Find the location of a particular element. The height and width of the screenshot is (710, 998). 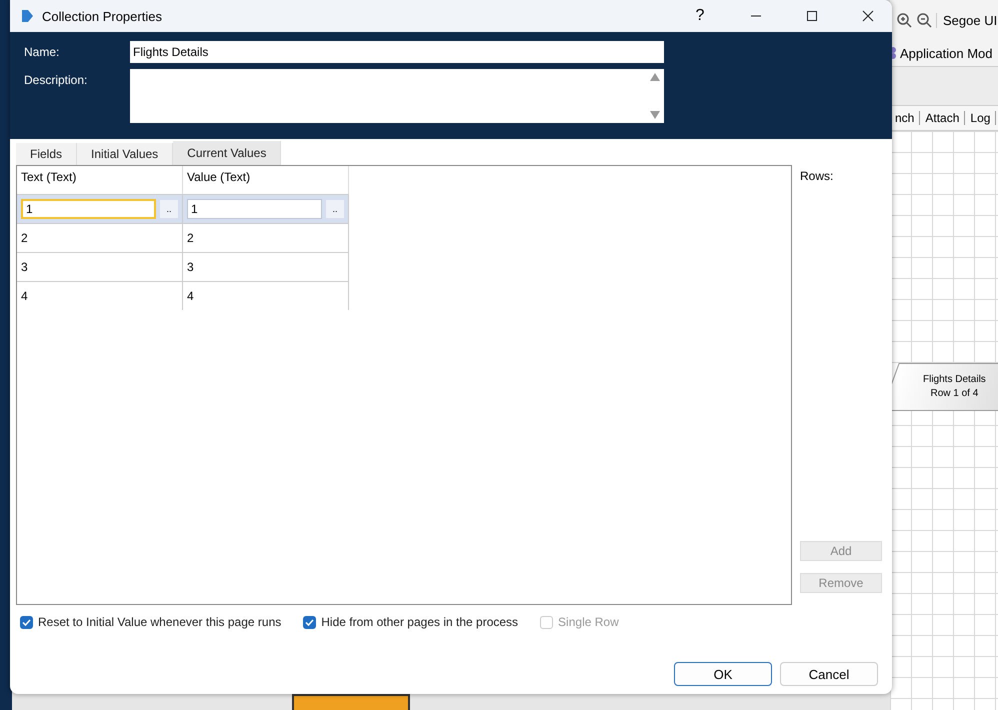

zoom-out-icon is located at coordinates (924, 20).